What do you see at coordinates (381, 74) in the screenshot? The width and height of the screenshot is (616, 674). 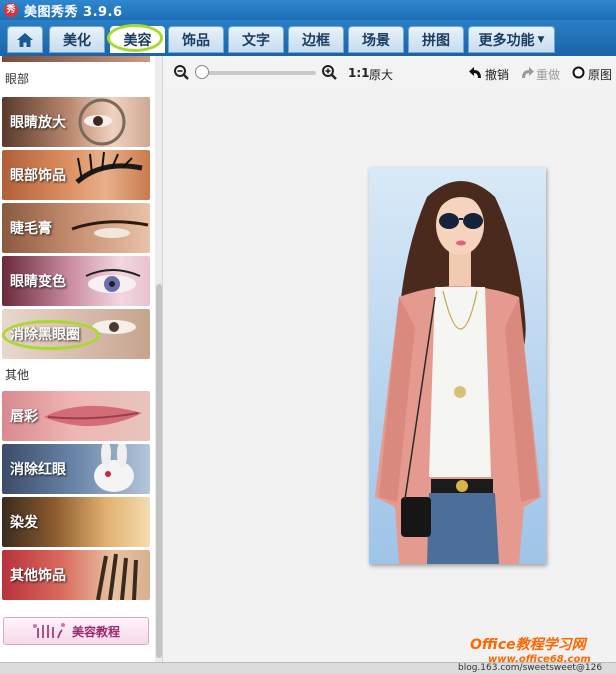 I see `original-size-button: 原大` at bounding box center [381, 74].